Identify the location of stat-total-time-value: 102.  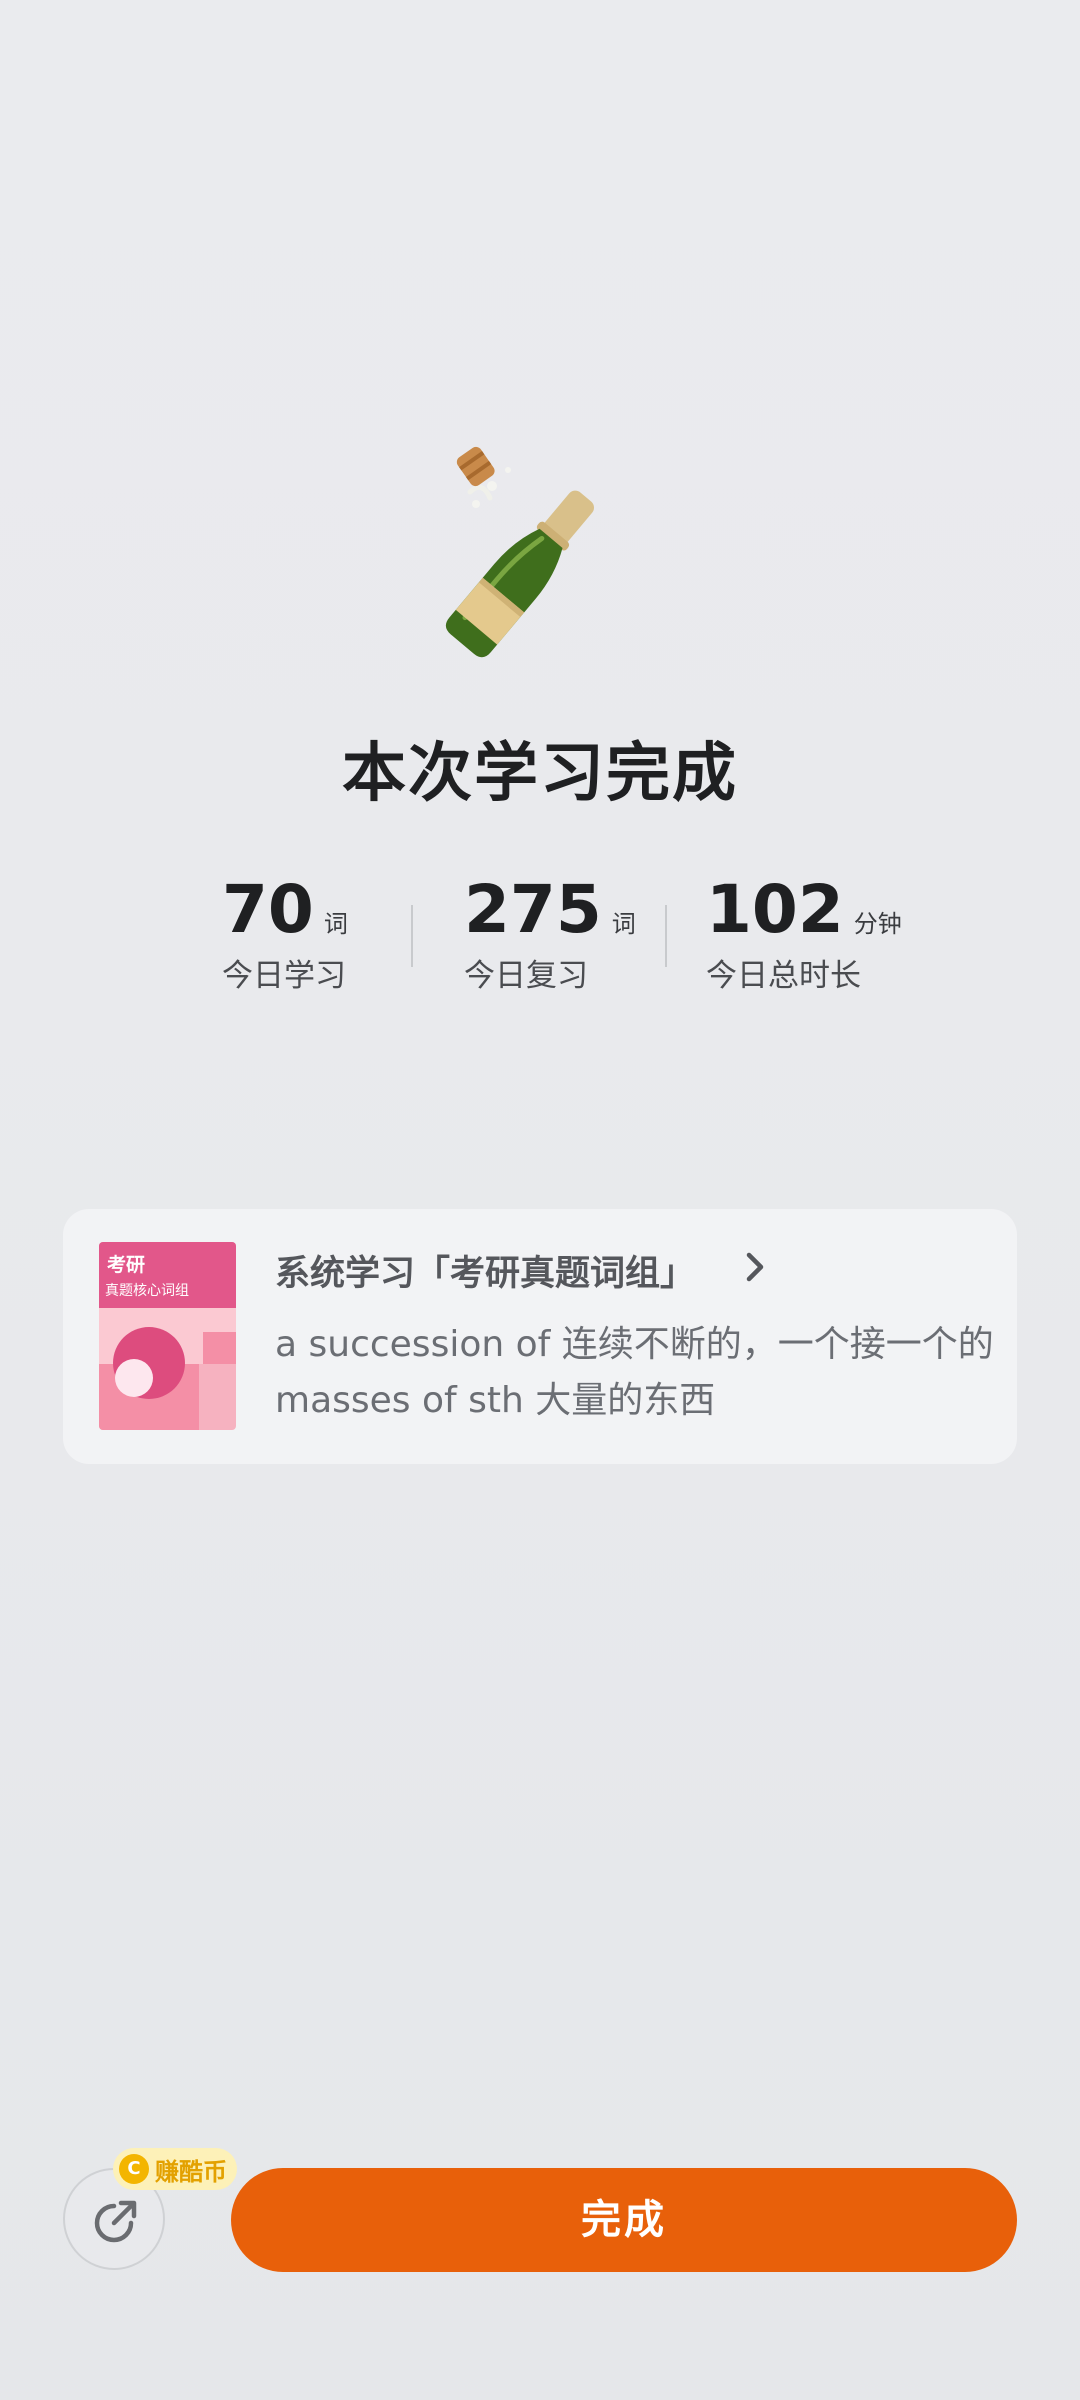
(775, 909).